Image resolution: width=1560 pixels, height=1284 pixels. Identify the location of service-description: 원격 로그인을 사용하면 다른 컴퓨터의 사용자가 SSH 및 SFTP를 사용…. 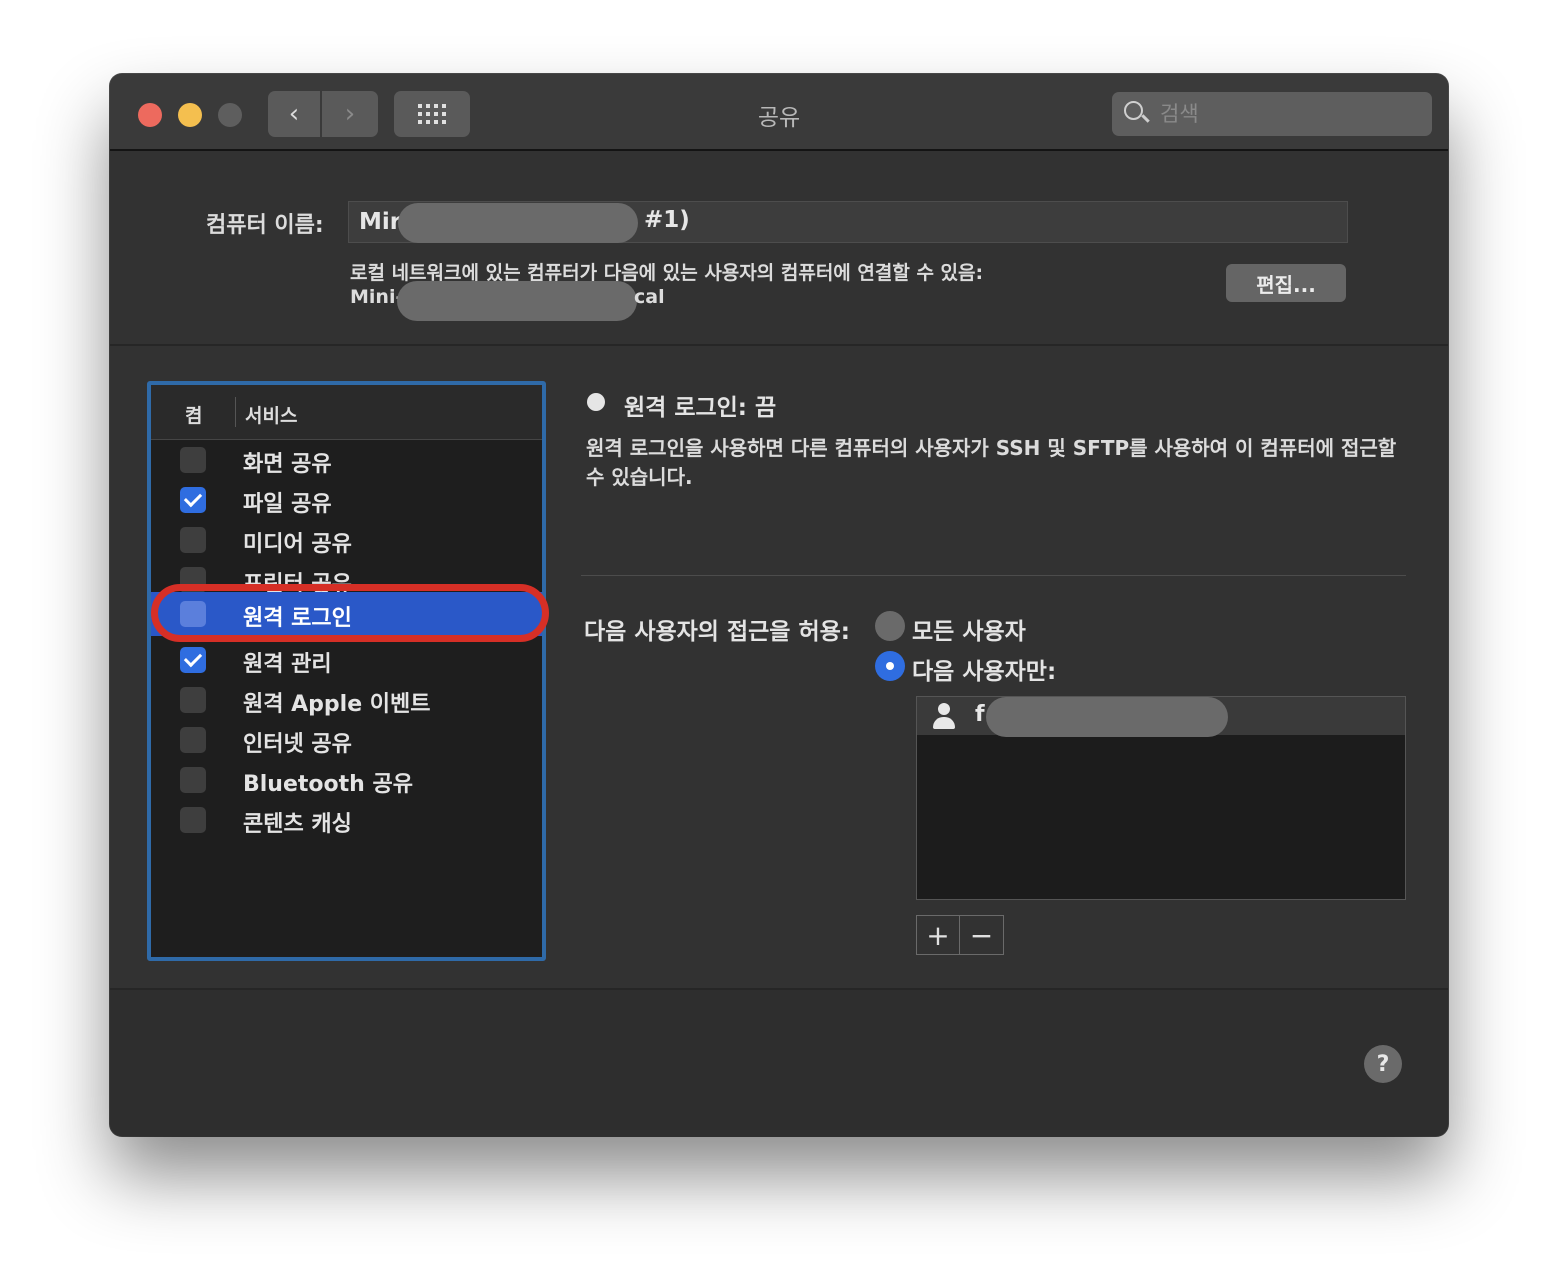
(991, 462).